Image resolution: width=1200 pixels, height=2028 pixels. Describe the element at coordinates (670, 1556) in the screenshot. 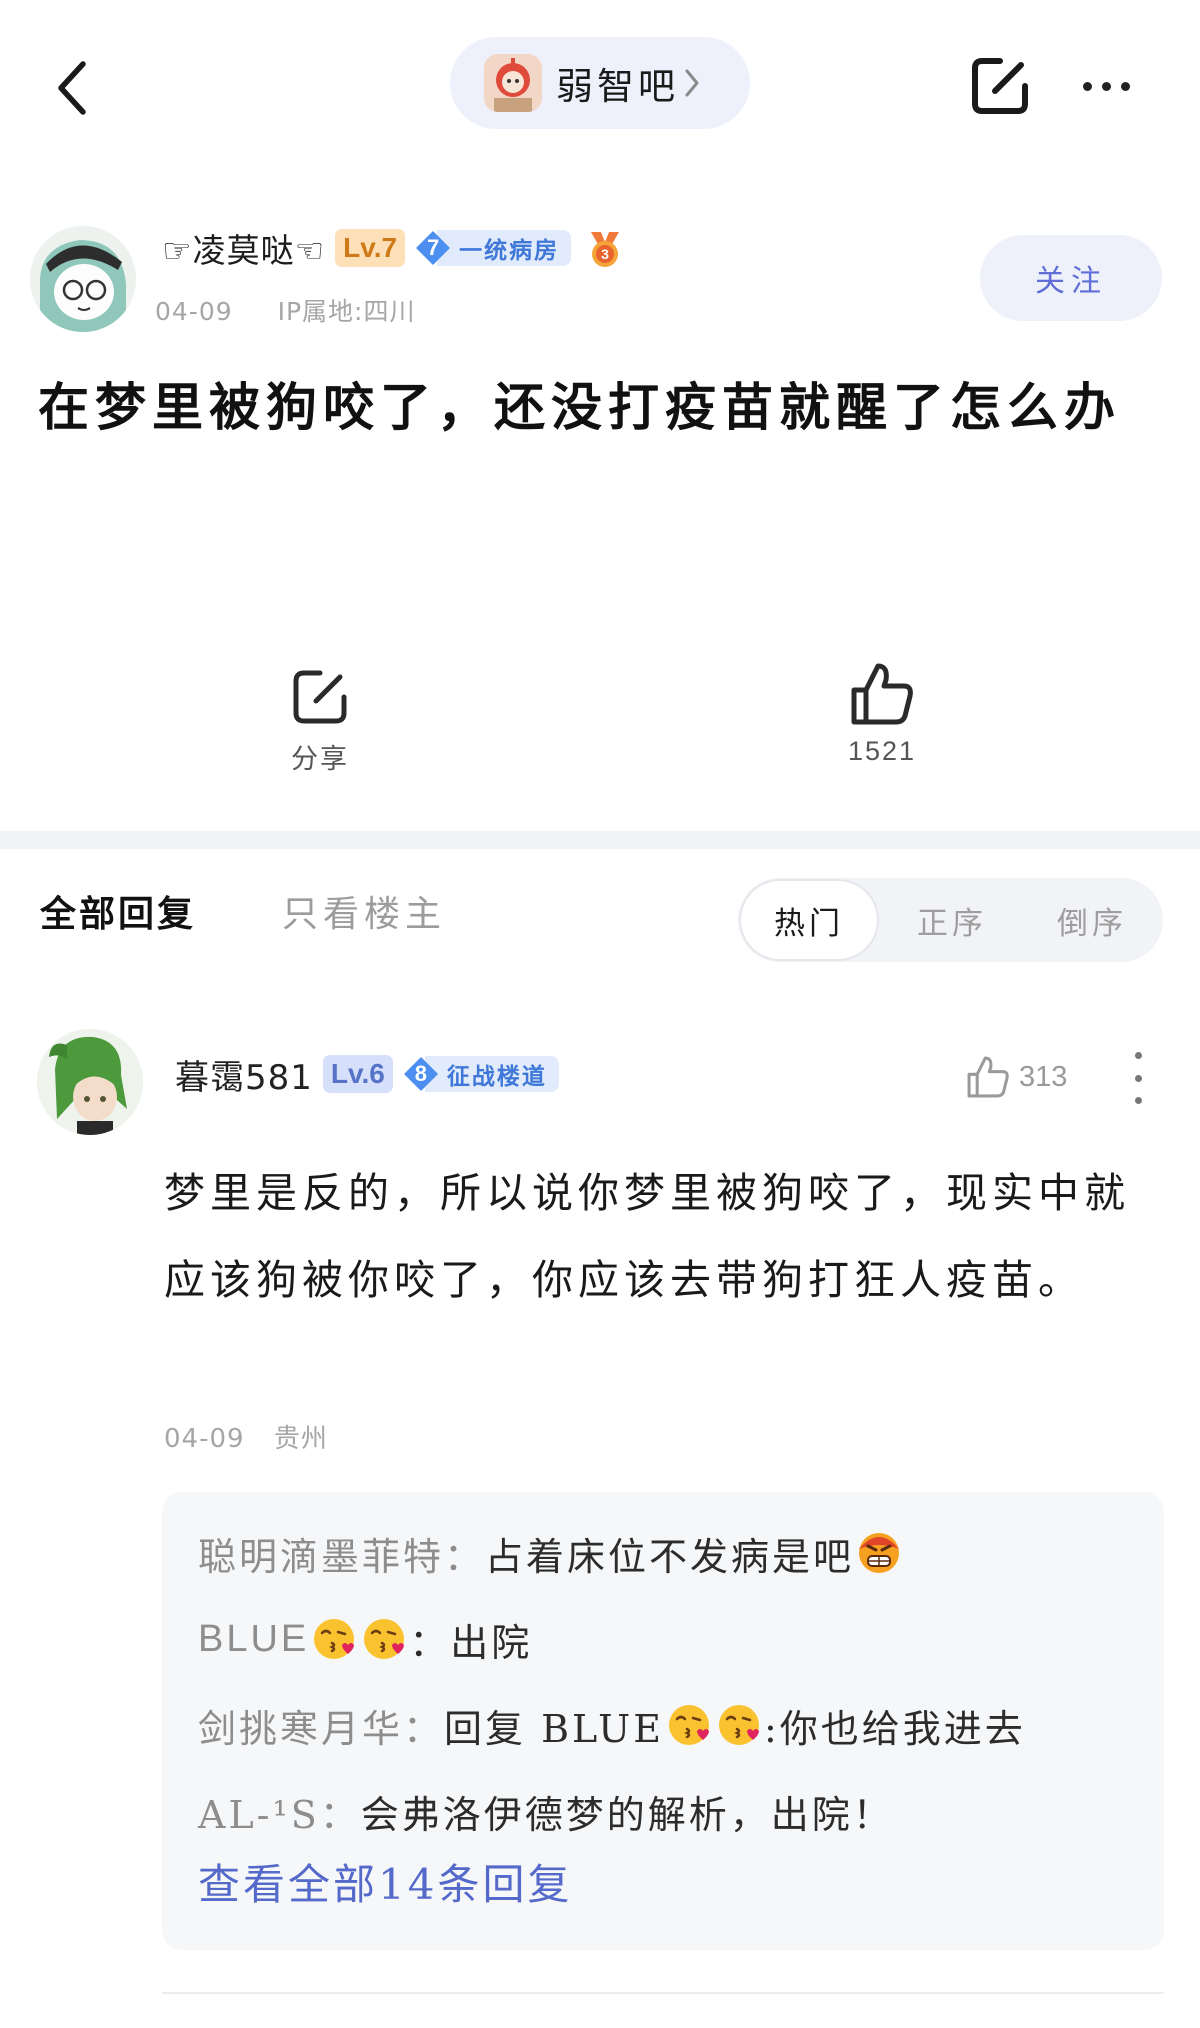

I see `sub-reply-text: 占着床位不发病是吧` at that location.